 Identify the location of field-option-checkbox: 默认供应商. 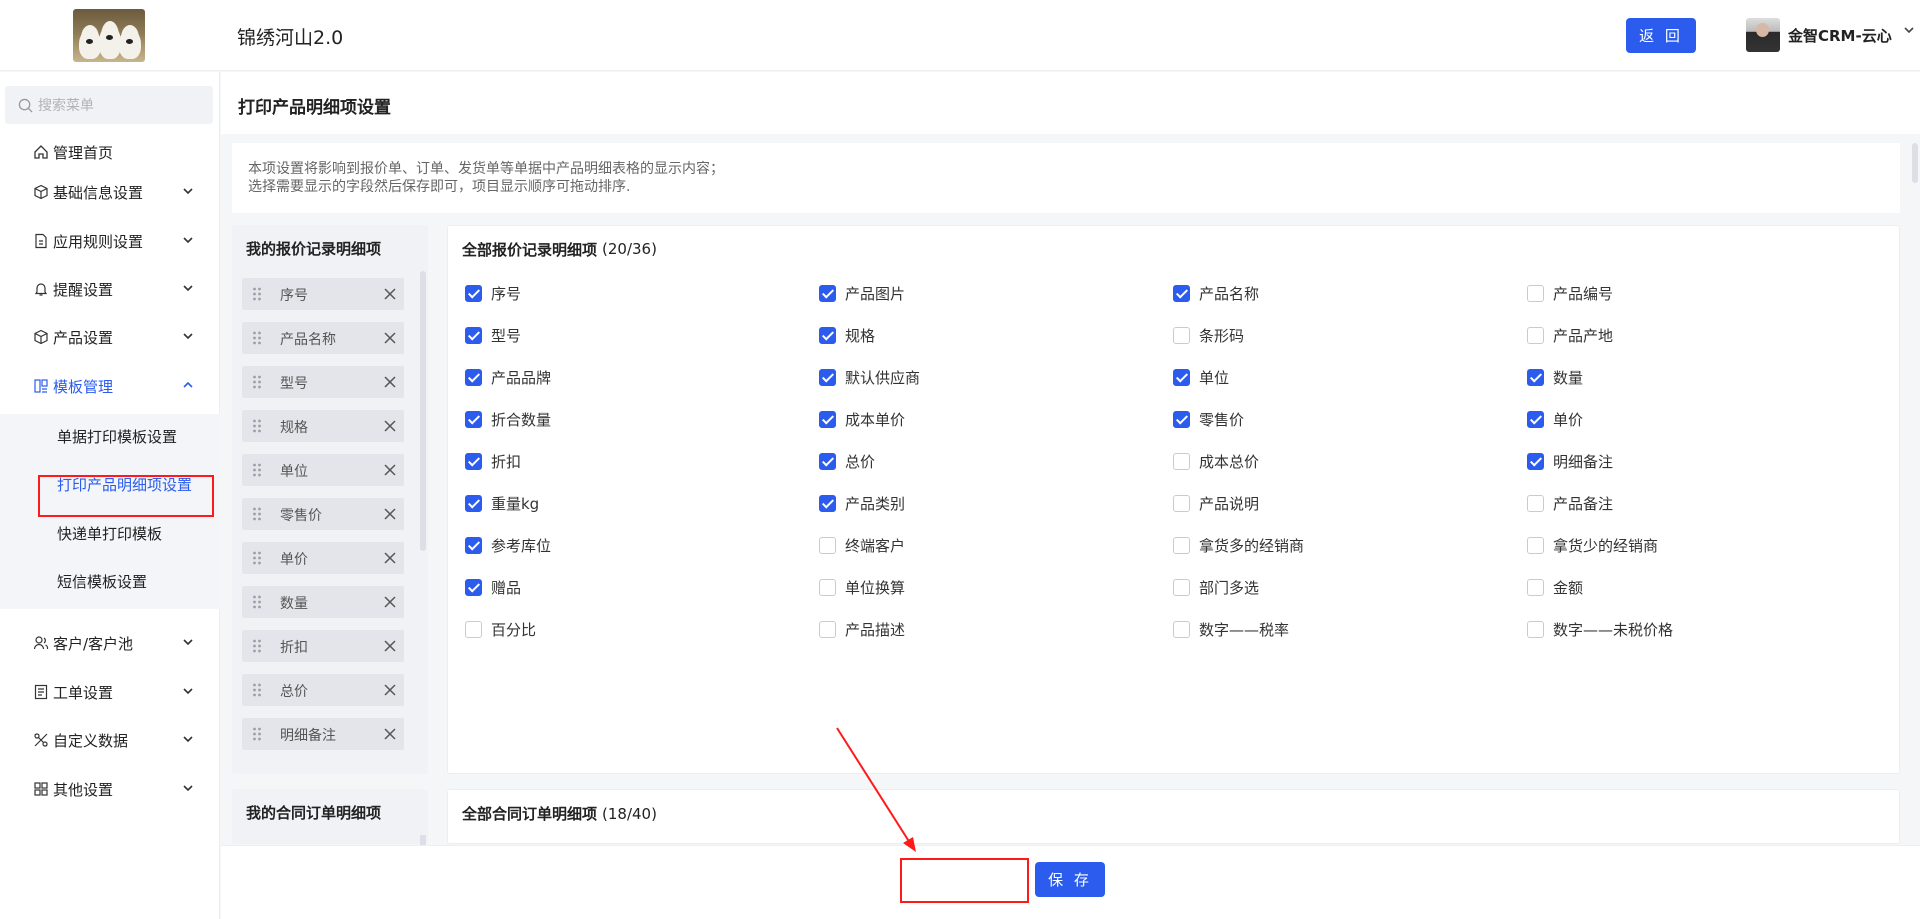
(869, 377).